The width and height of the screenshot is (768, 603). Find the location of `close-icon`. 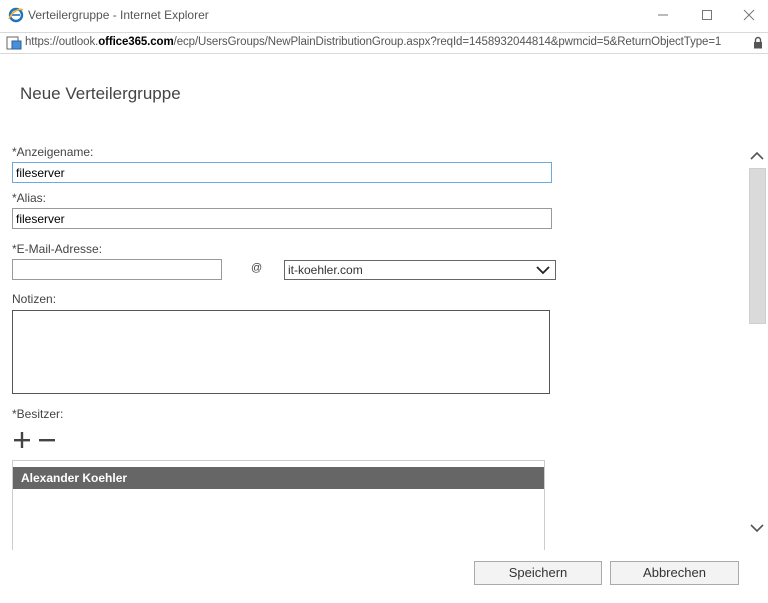

close-icon is located at coordinates (749, 15).